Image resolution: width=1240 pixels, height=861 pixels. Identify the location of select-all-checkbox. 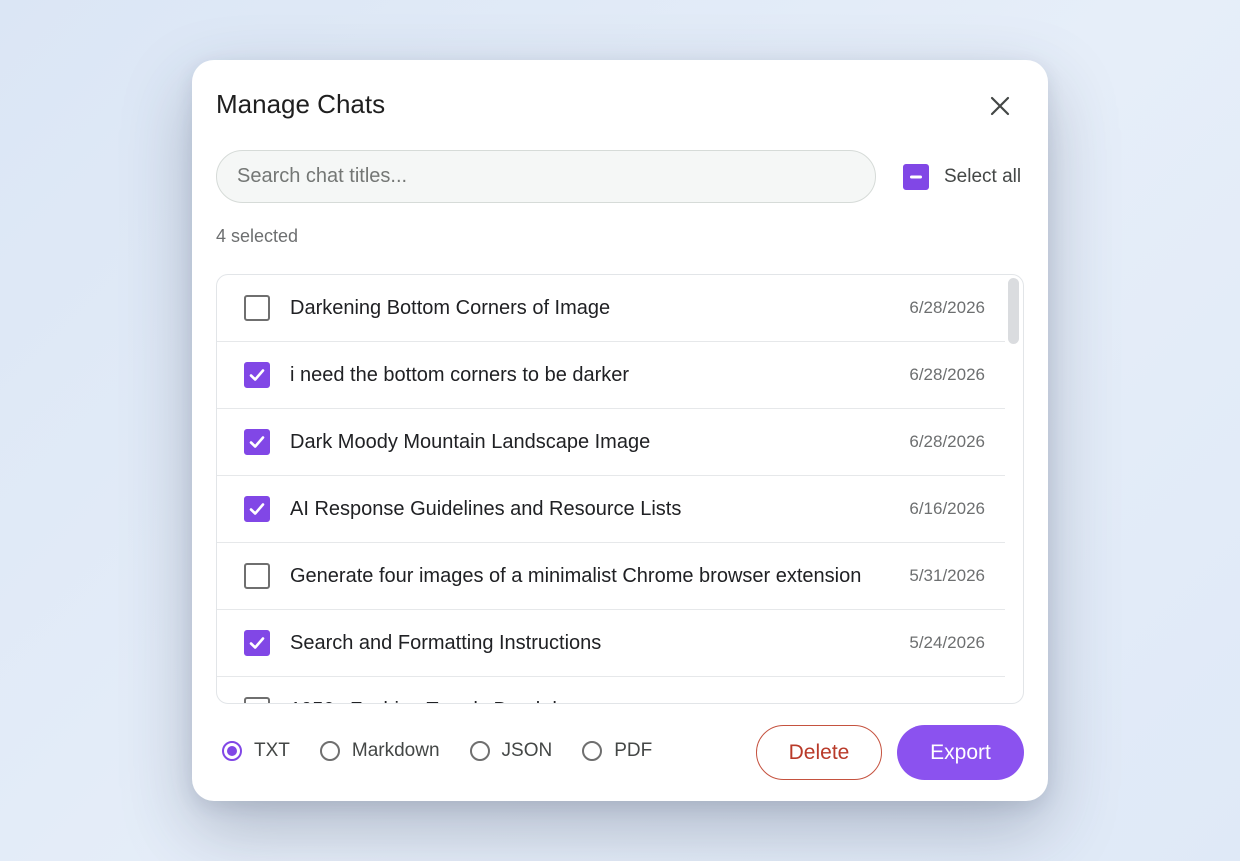
(916, 177).